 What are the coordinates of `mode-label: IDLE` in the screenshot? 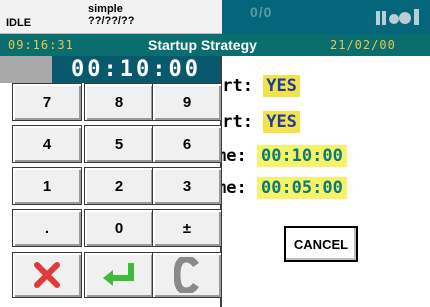 It's located at (19, 23).